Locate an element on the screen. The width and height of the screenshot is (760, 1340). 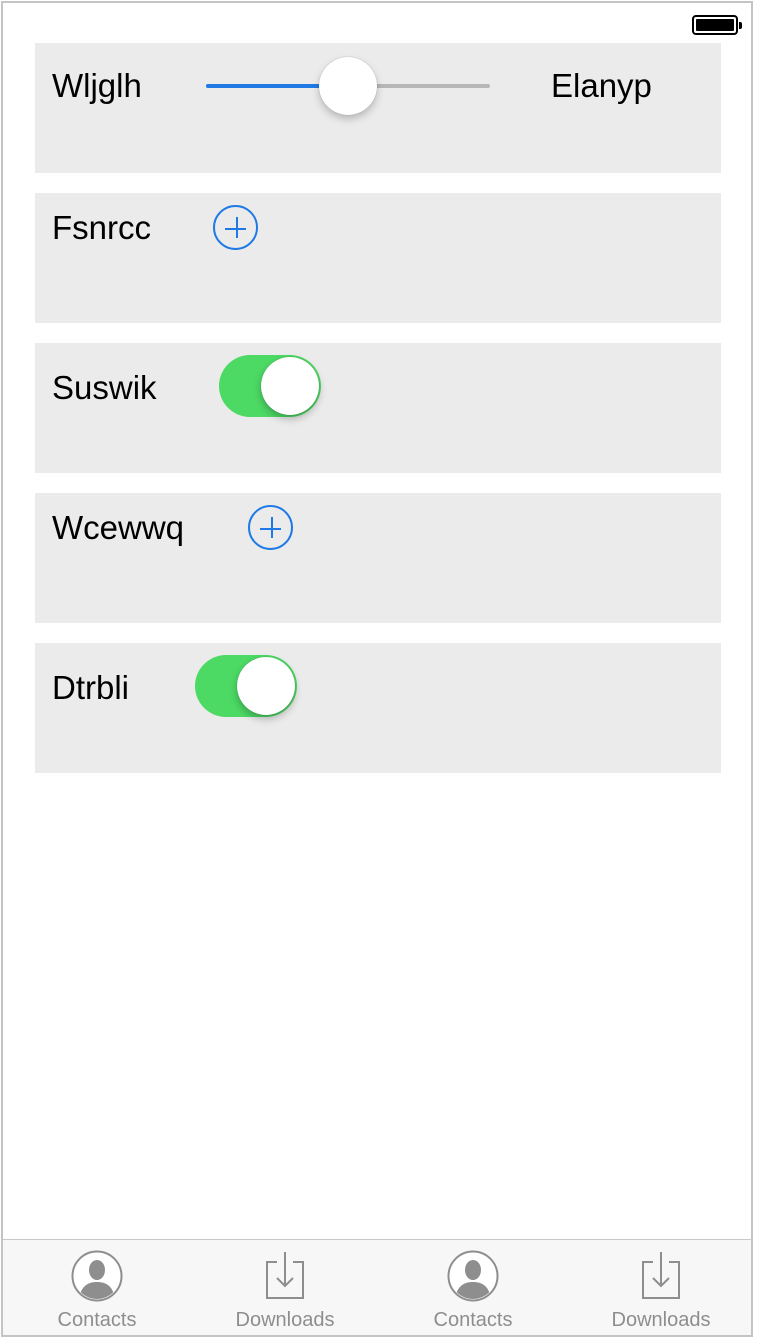
battery-tip is located at coordinates (740, 25).